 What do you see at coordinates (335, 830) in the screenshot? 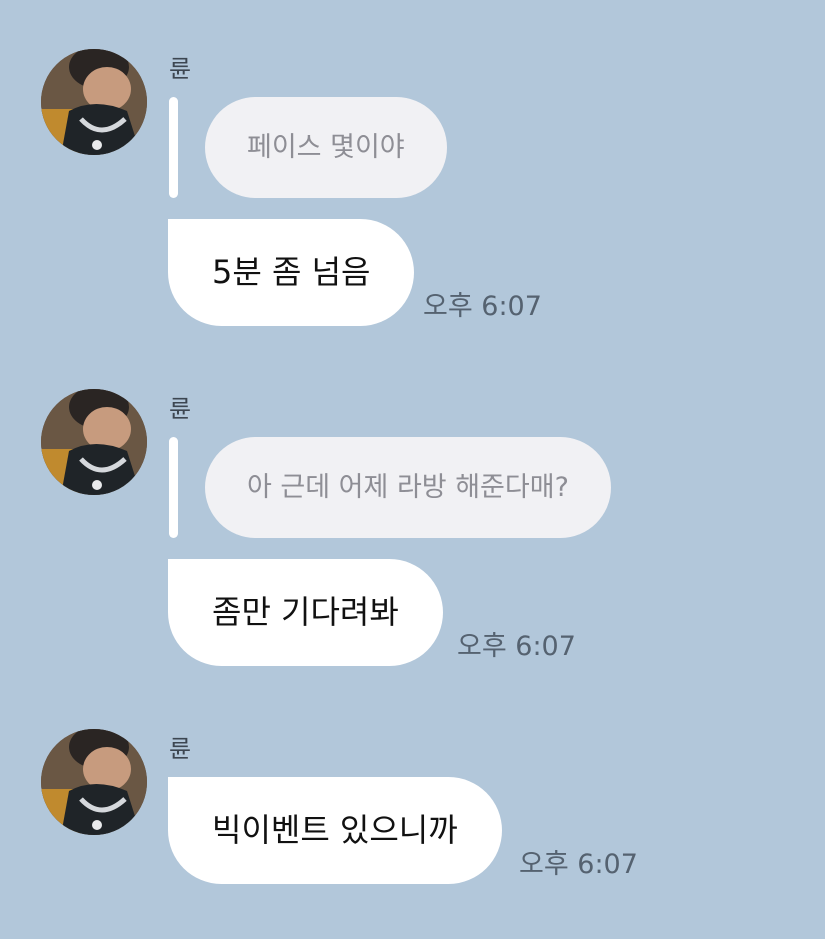
I see `message-bubble: 빅이벤트 있으니까` at bounding box center [335, 830].